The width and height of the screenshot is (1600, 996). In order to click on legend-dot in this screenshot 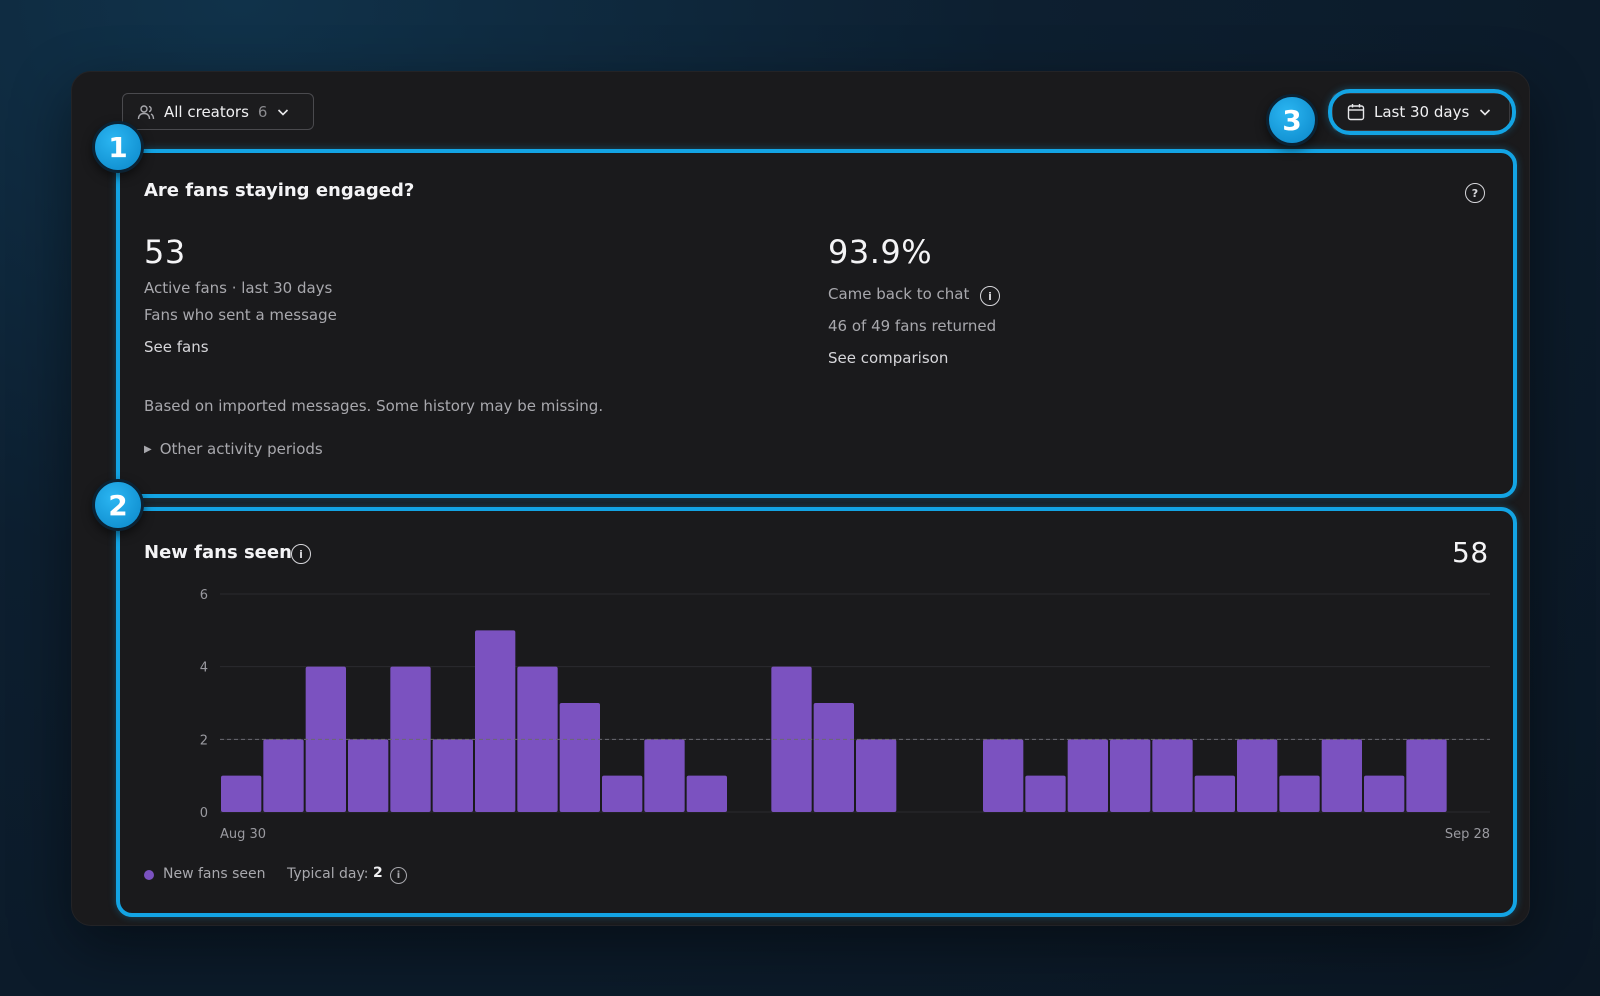, I will do `click(149, 875)`.